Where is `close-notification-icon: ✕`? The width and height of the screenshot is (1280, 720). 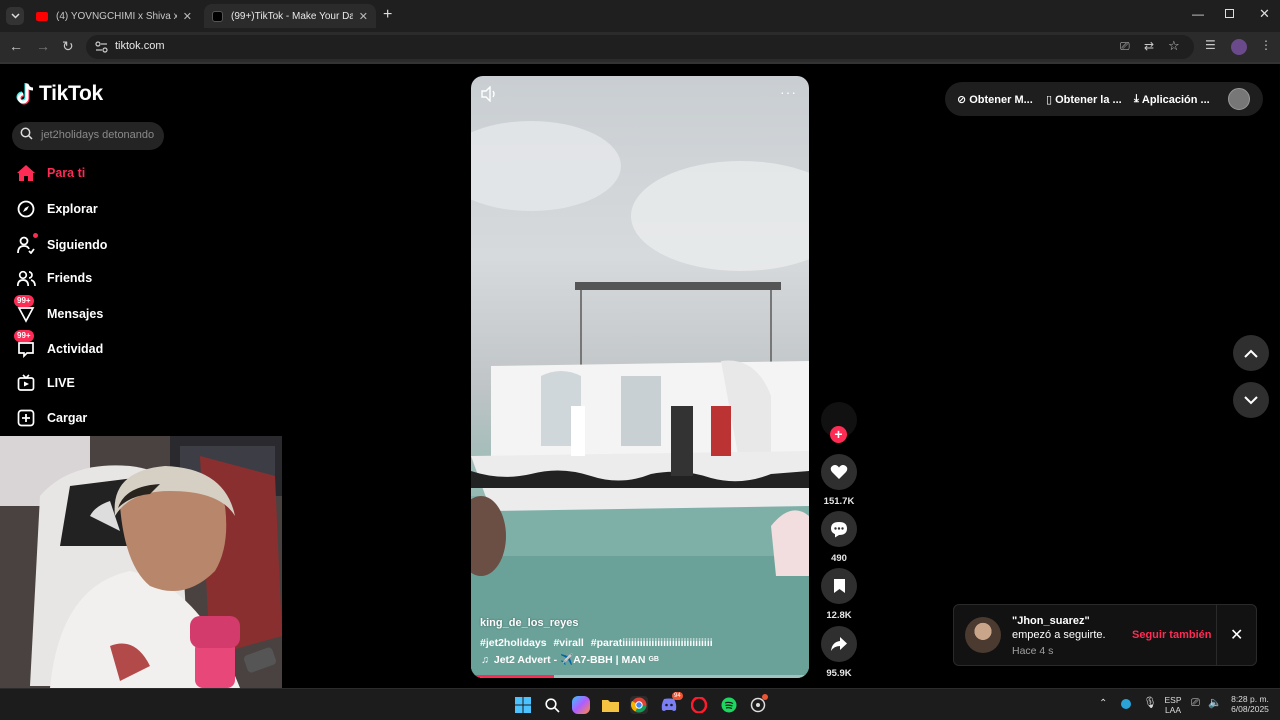 close-notification-icon: ✕ is located at coordinates (1236, 635).